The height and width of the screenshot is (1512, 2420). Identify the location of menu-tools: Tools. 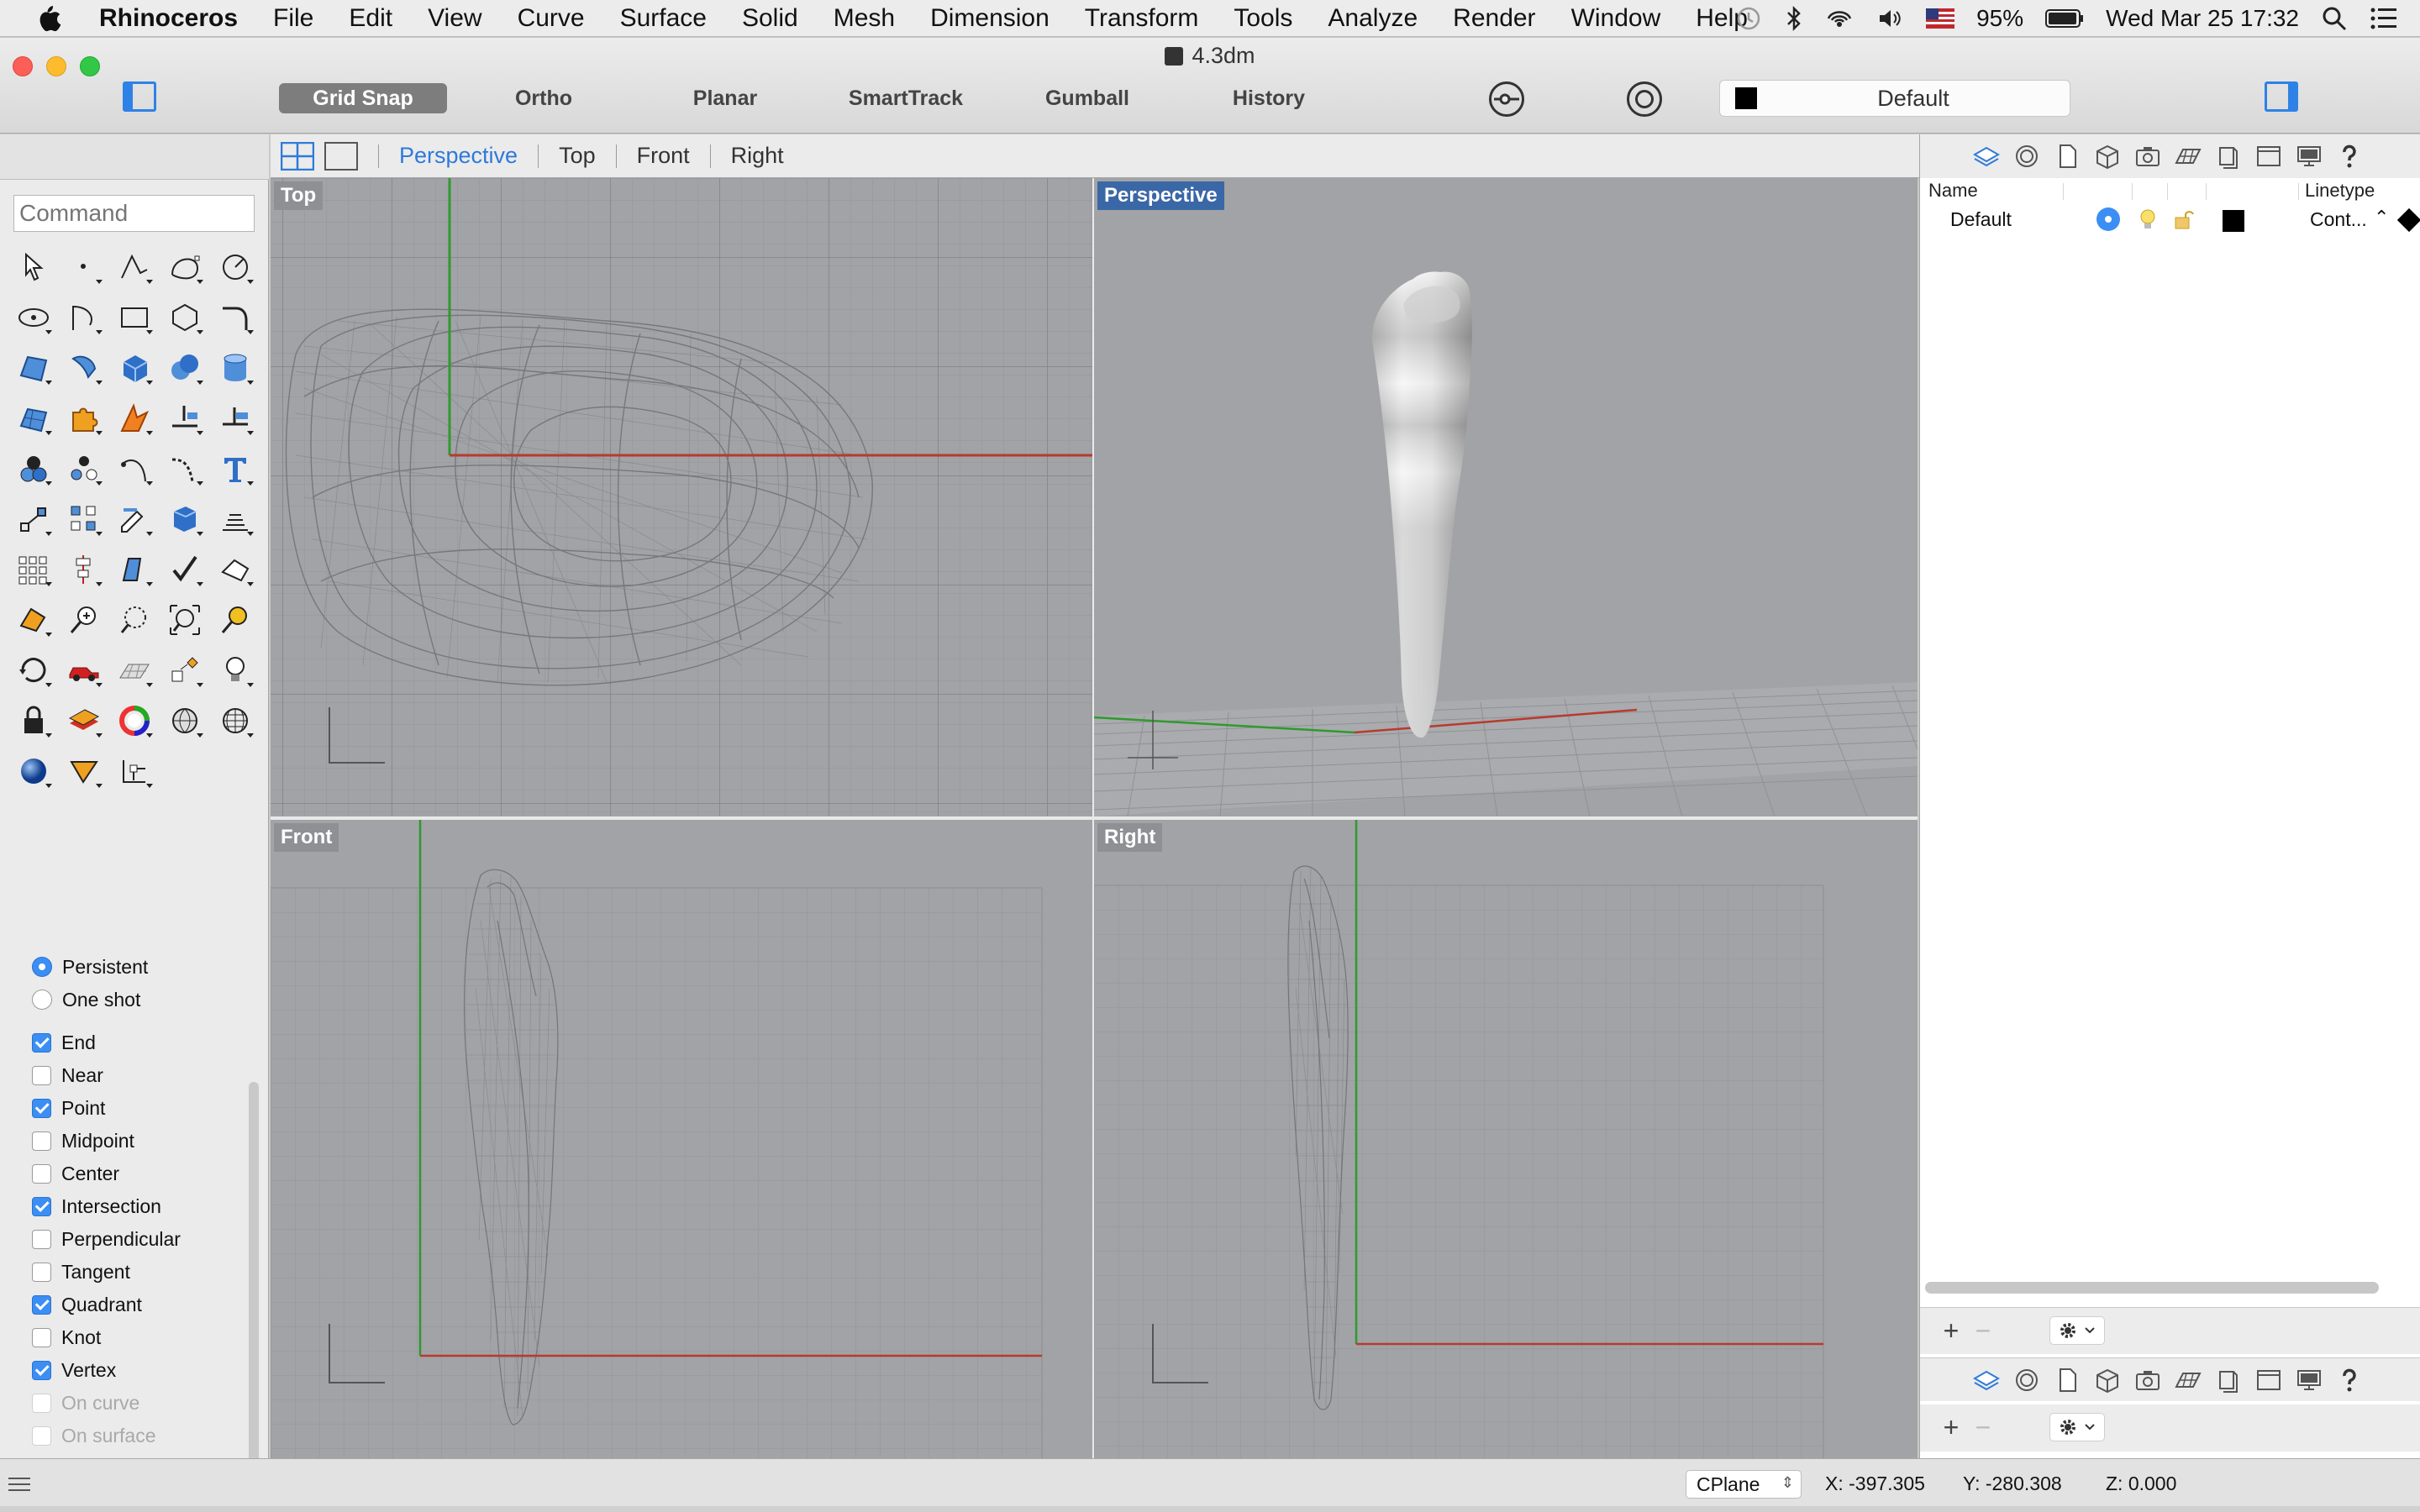
(1263, 18).